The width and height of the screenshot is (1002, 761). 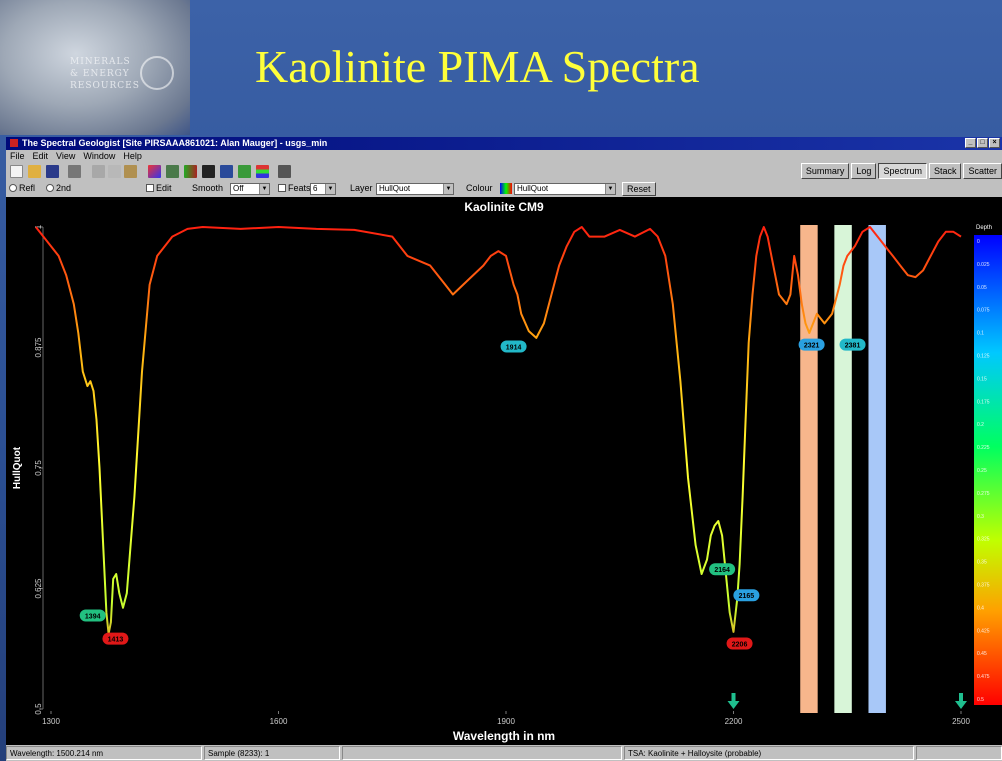 I want to click on view-tabs: Summary Log Spectrum Stack Scatter, so click(x=901, y=171).